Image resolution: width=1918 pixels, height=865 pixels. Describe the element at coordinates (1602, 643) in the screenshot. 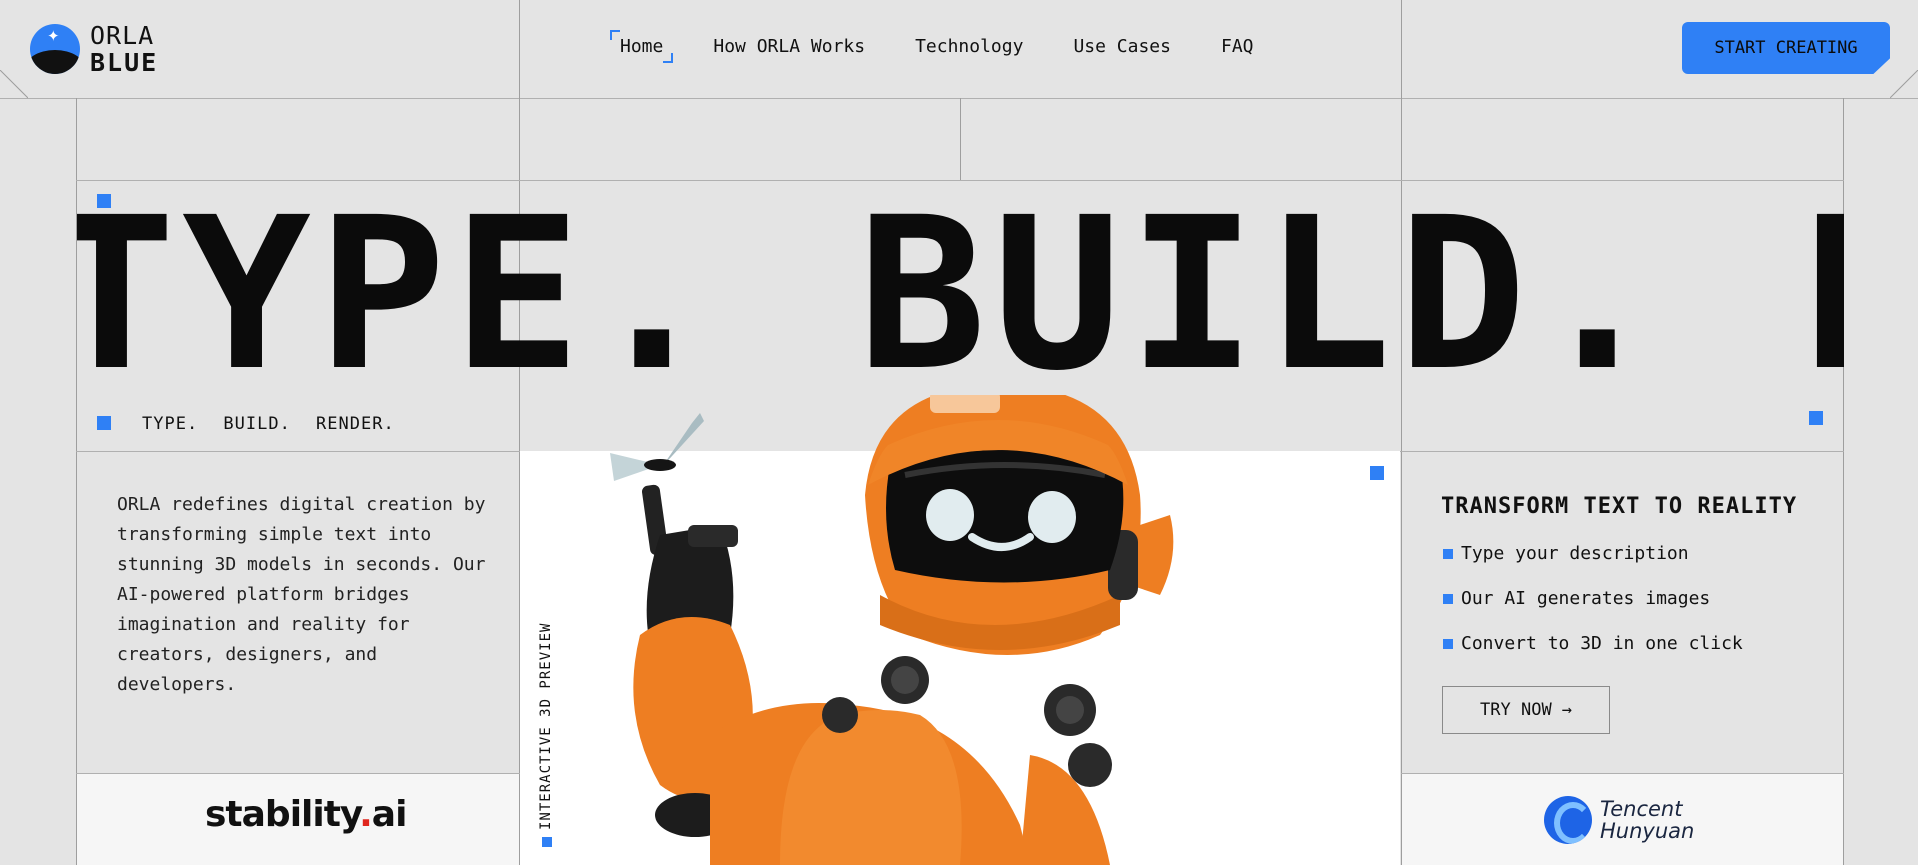

I see `feature-step-text: Convert to 3D in one click` at that location.